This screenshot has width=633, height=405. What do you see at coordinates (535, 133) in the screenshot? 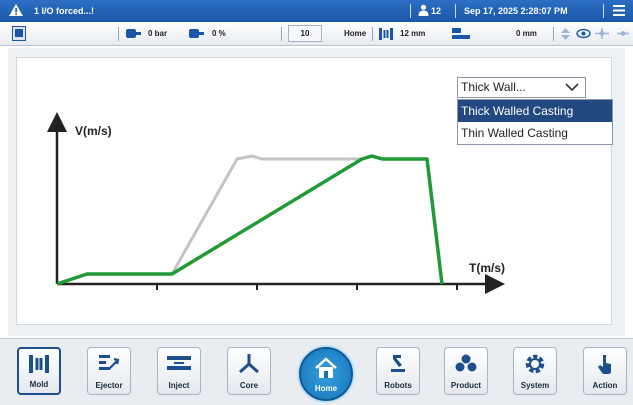
I see `dropdown-option-thin: Thin Walled Casting` at bounding box center [535, 133].